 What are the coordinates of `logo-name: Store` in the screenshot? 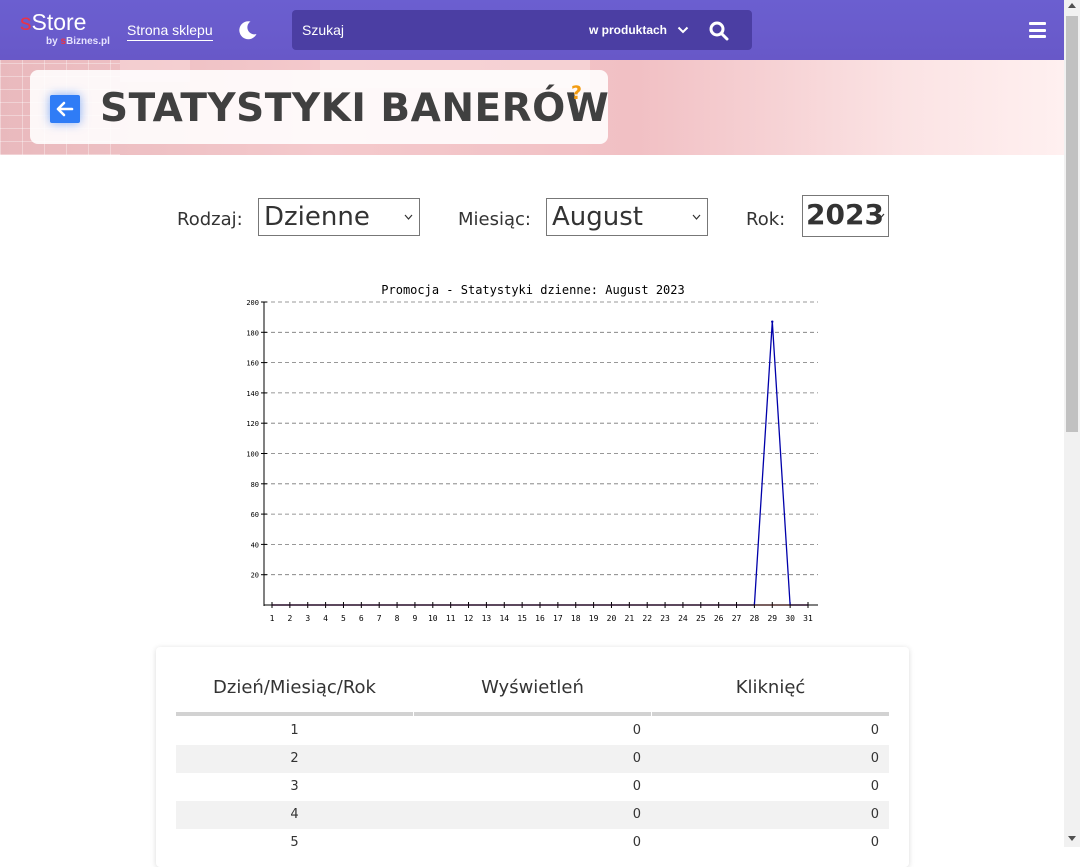 It's located at (59, 22).